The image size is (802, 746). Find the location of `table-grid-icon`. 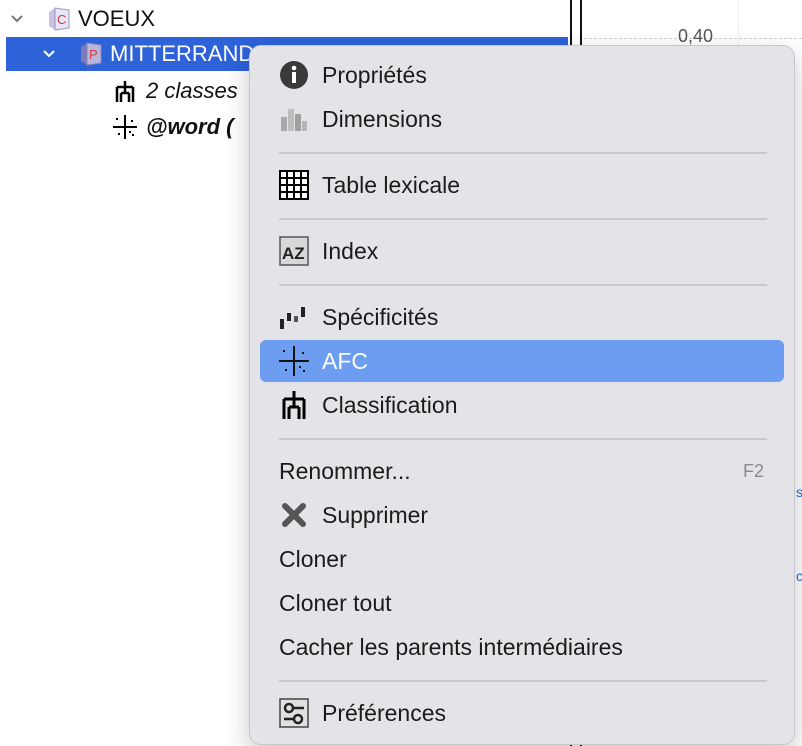

table-grid-icon is located at coordinates (294, 185).